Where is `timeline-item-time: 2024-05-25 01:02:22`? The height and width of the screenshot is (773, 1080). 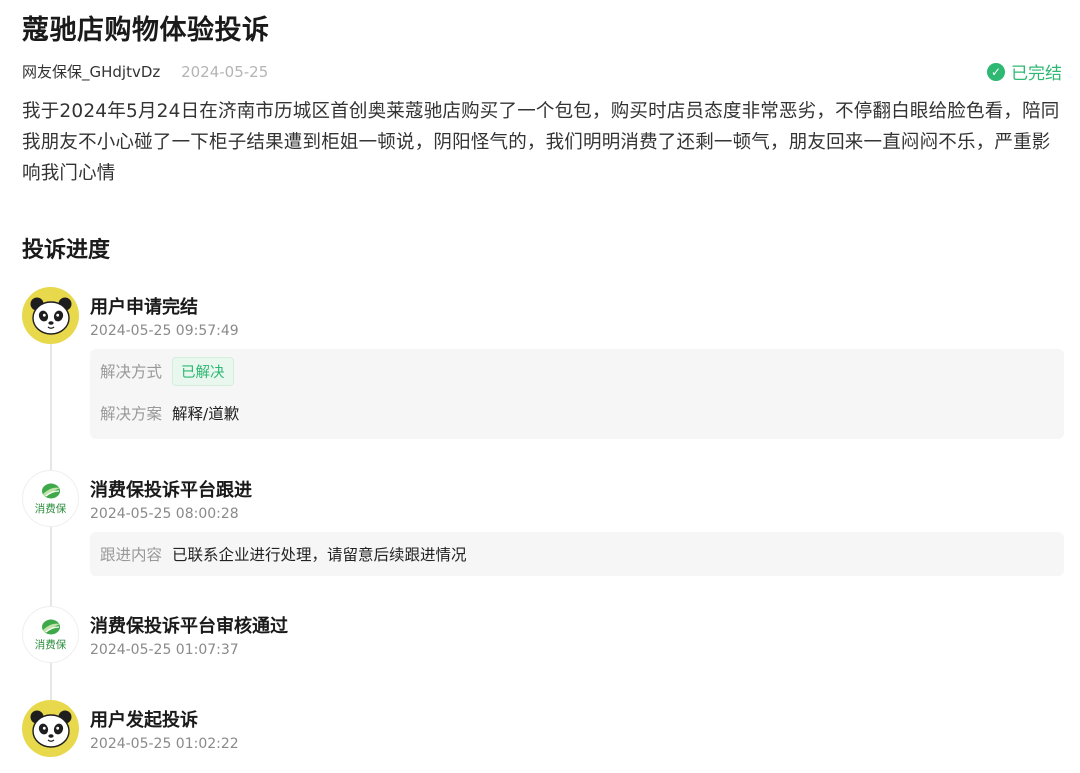 timeline-item-time: 2024-05-25 01:02:22 is located at coordinates (164, 744).